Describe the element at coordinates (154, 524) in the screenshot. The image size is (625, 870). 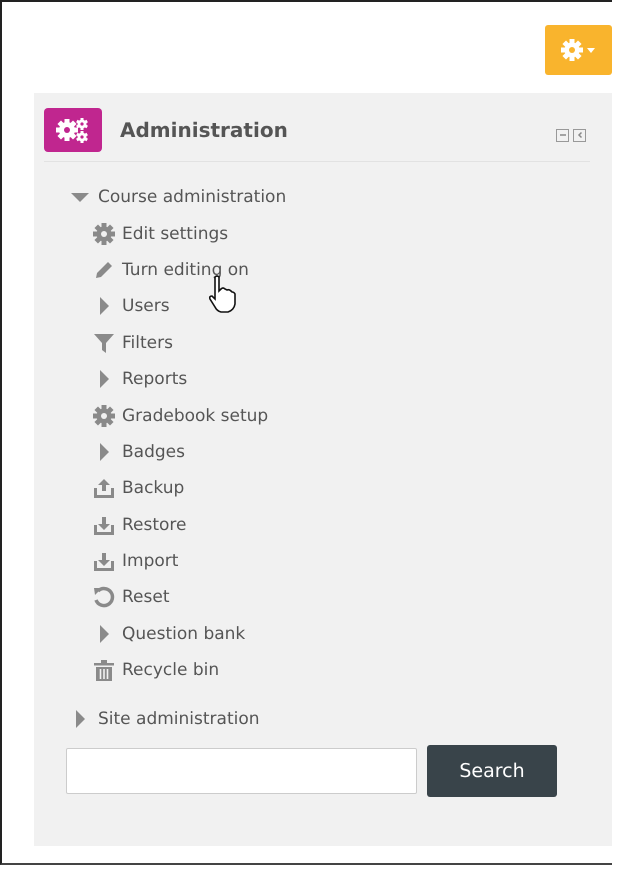
I see `menu-link: Restore` at that location.